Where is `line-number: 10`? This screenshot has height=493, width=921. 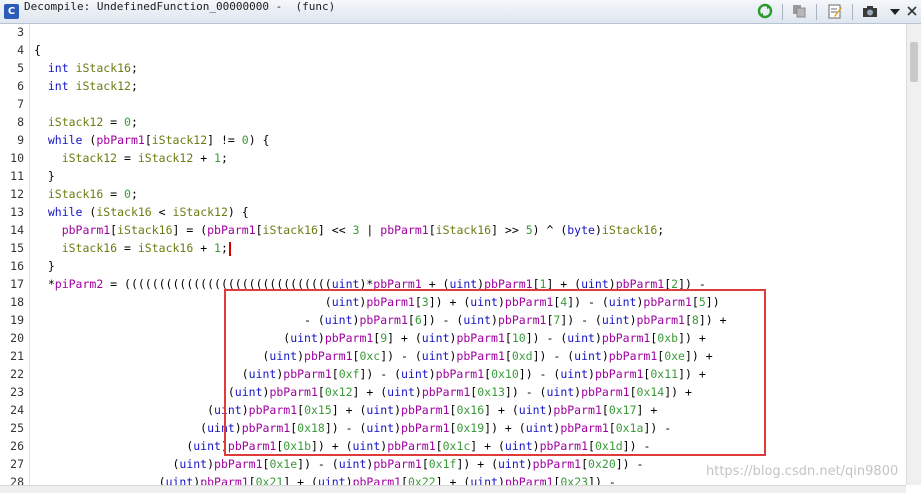 line-number: 10 is located at coordinates (17, 158).